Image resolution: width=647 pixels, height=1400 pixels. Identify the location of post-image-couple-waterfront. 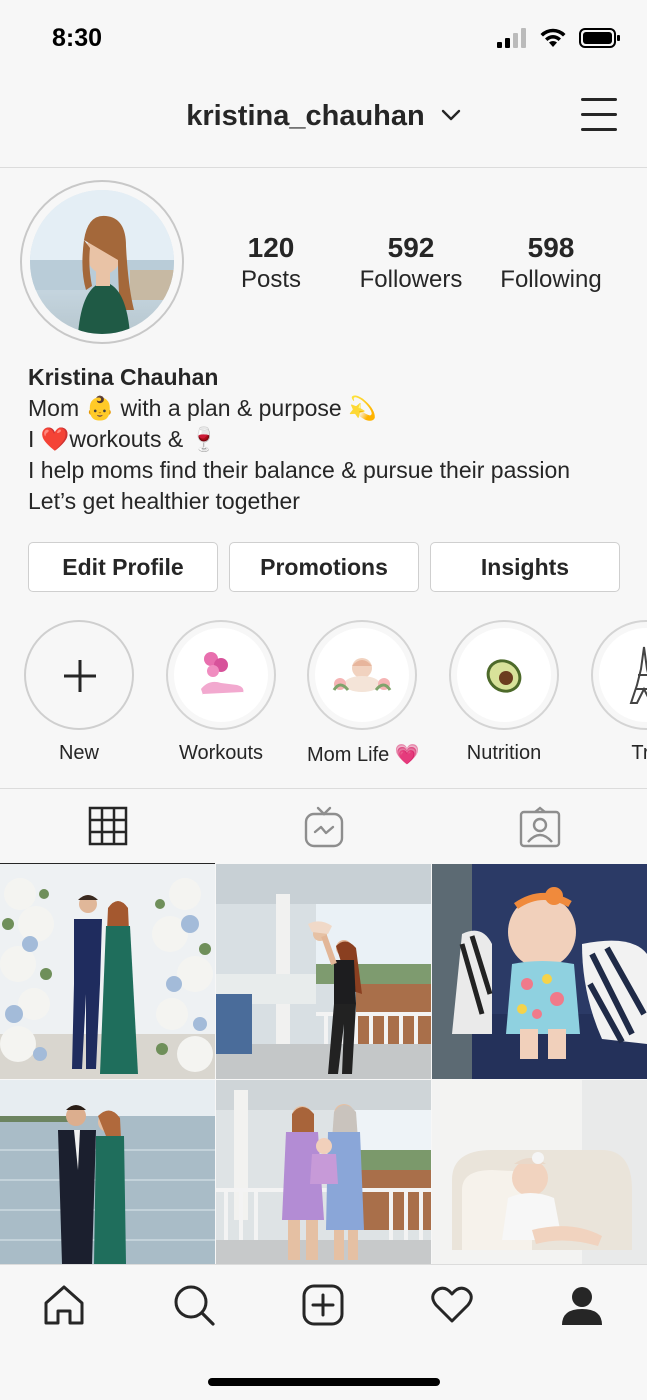
(107, 1172).